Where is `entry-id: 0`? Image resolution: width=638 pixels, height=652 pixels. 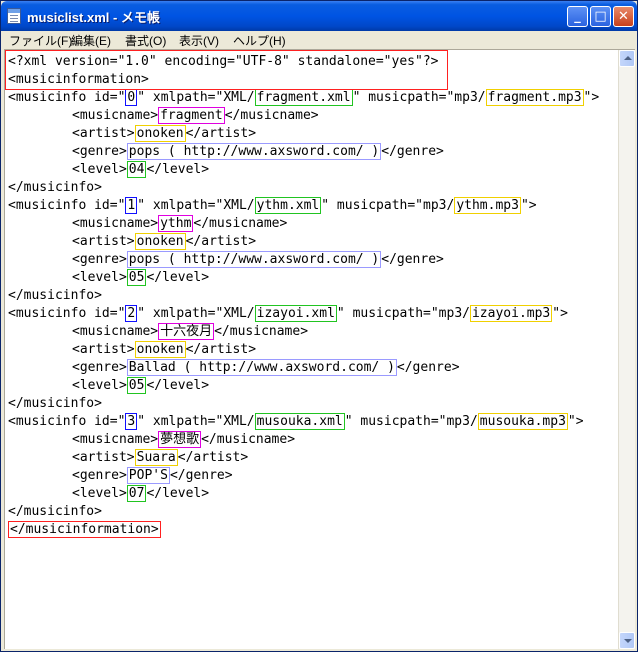 entry-id: 0 is located at coordinates (131, 97).